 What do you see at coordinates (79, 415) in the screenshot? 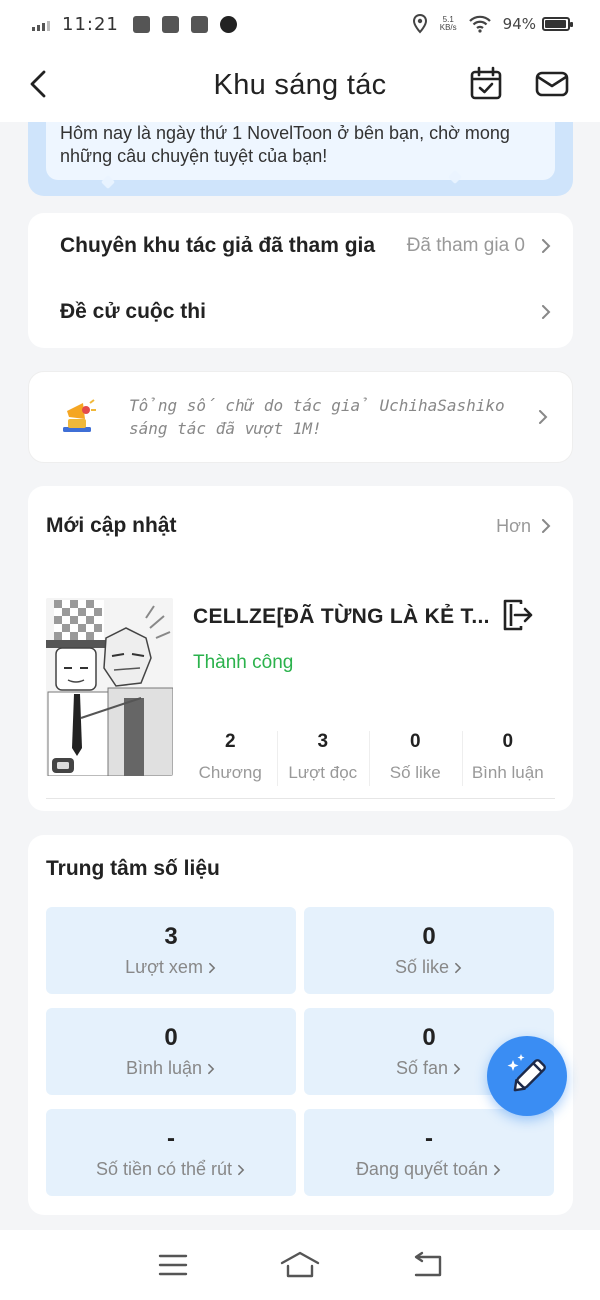
I see `megaphone-icon` at bounding box center [79, 415].